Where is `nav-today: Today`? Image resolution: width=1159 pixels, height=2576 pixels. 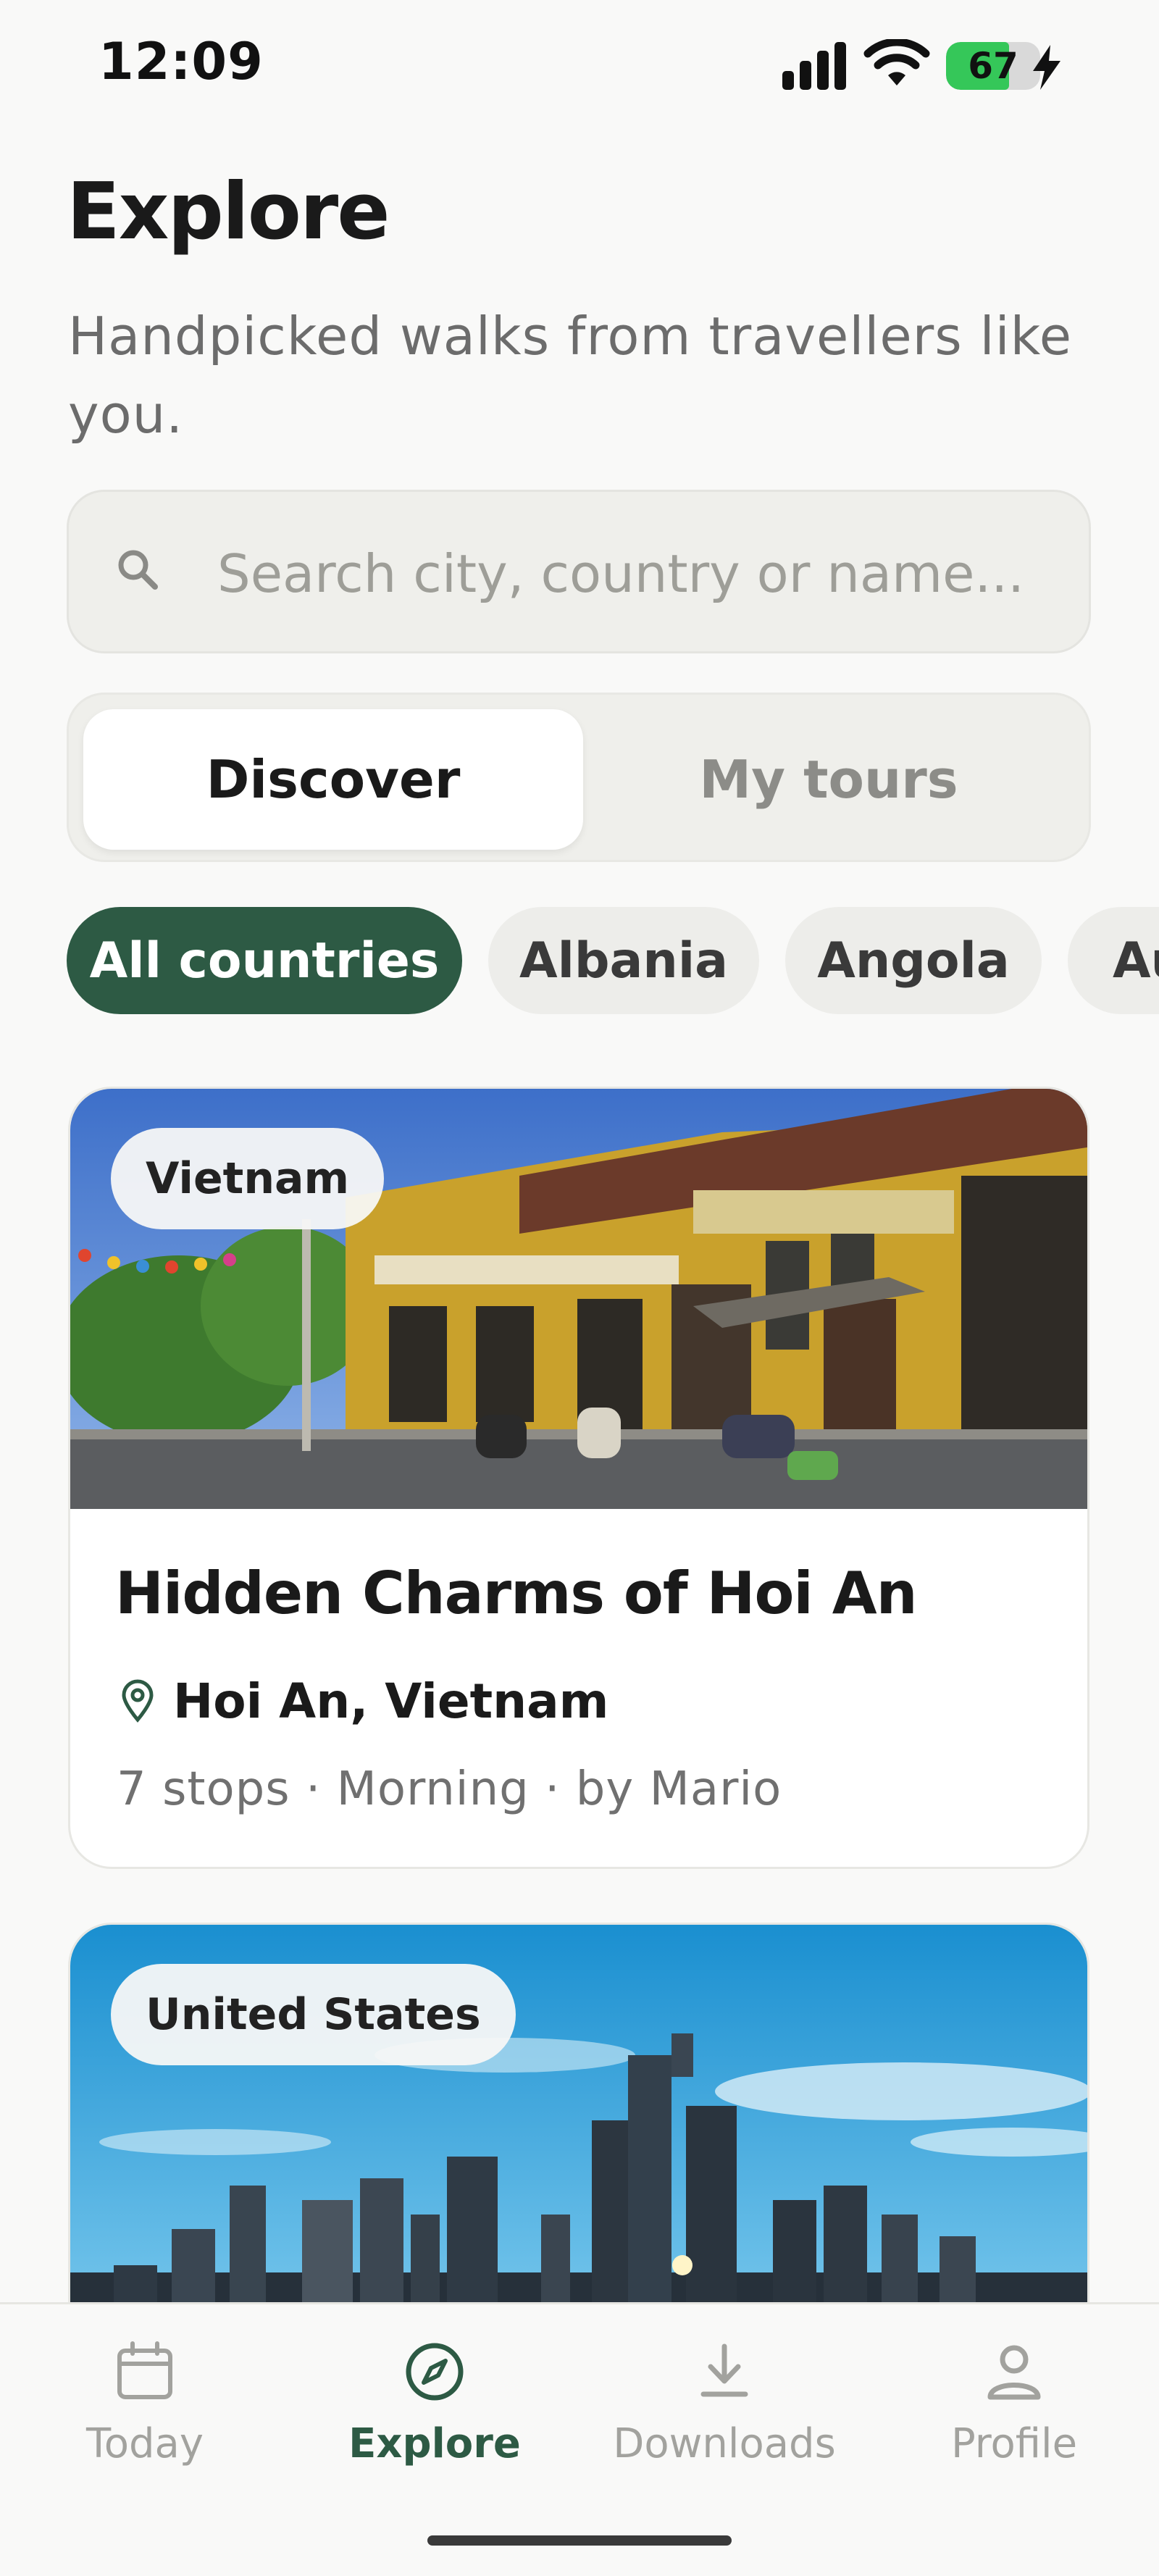 nav-today: Today is located at coordinates (144, 2418).